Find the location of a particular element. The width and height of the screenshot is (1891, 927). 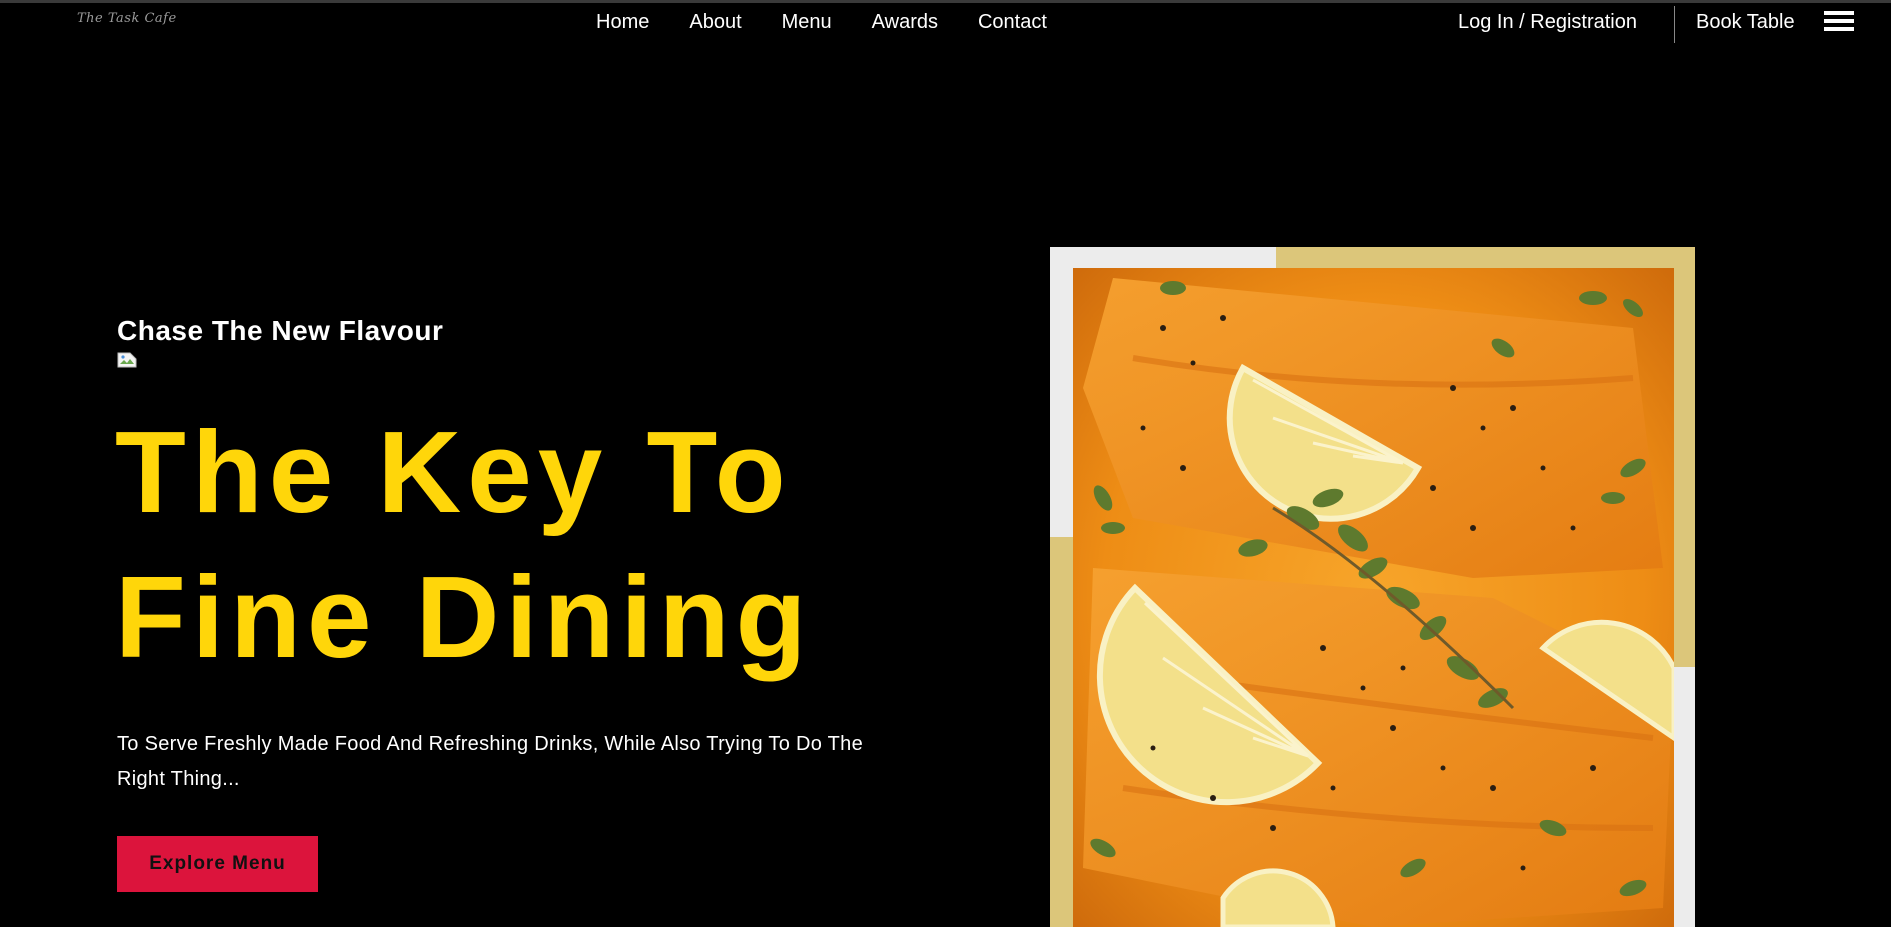

nav-link-about: About is located at coordinates (715, 22).